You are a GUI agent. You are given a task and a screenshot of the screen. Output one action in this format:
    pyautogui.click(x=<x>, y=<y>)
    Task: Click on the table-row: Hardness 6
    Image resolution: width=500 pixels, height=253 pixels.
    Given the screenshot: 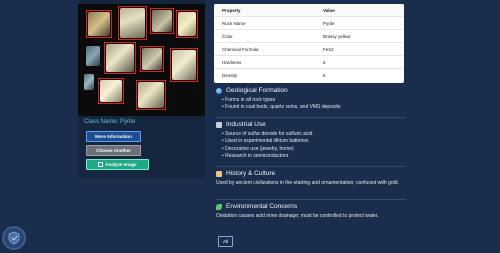 What is the action you would take?
    pyautogui.click(x=309, y=62)
    